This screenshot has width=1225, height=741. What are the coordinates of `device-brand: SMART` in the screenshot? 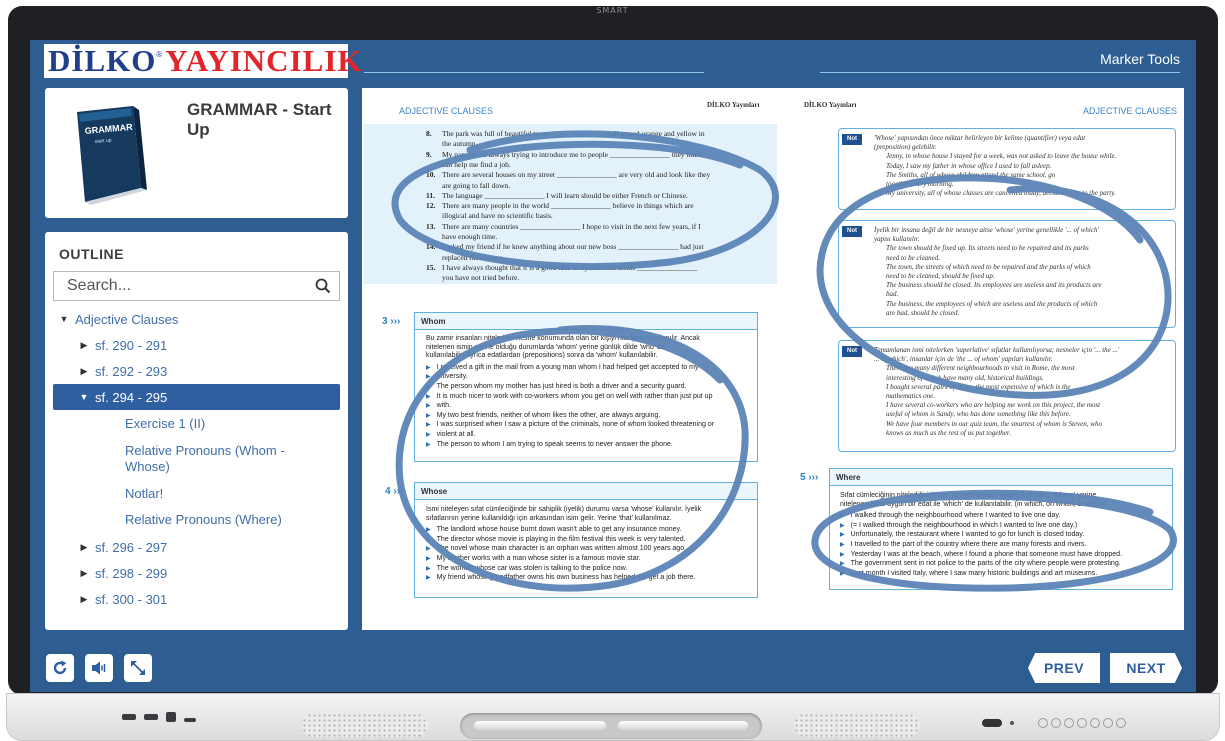 It's located at (612, 10).